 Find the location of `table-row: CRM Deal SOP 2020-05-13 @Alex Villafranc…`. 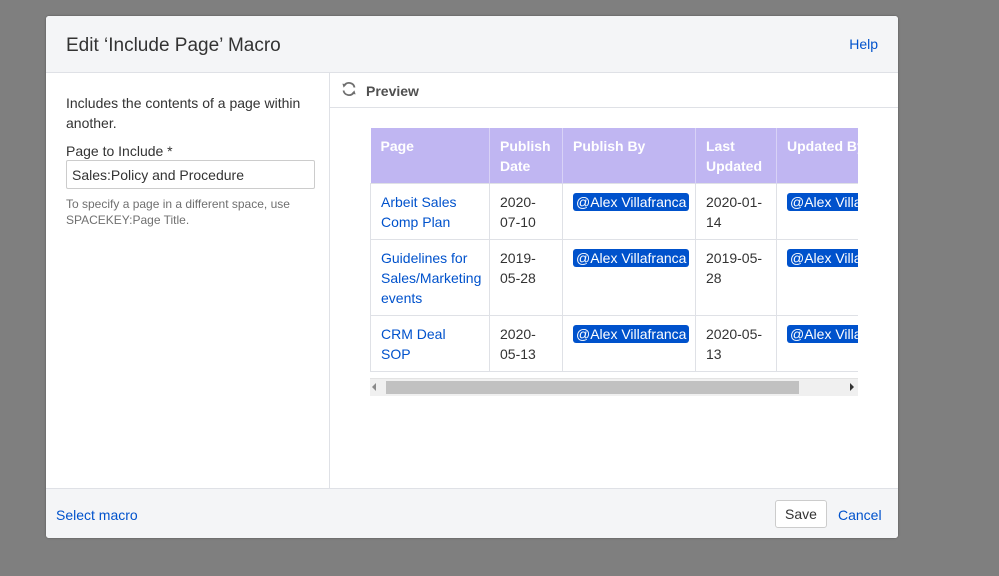

table-row: CRM Deal SOP 2020-05-13 @Alex Villafranc… is located at coordinates (614, 343).